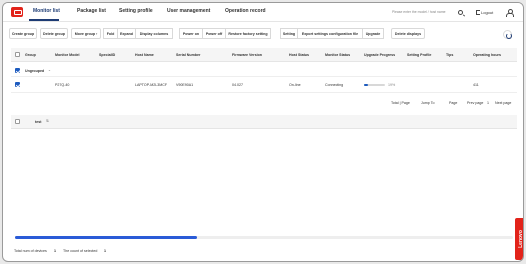  Describe the element at coordinates (188, 11) in the screenshot. I see `tab-user-management: User management` at that location.